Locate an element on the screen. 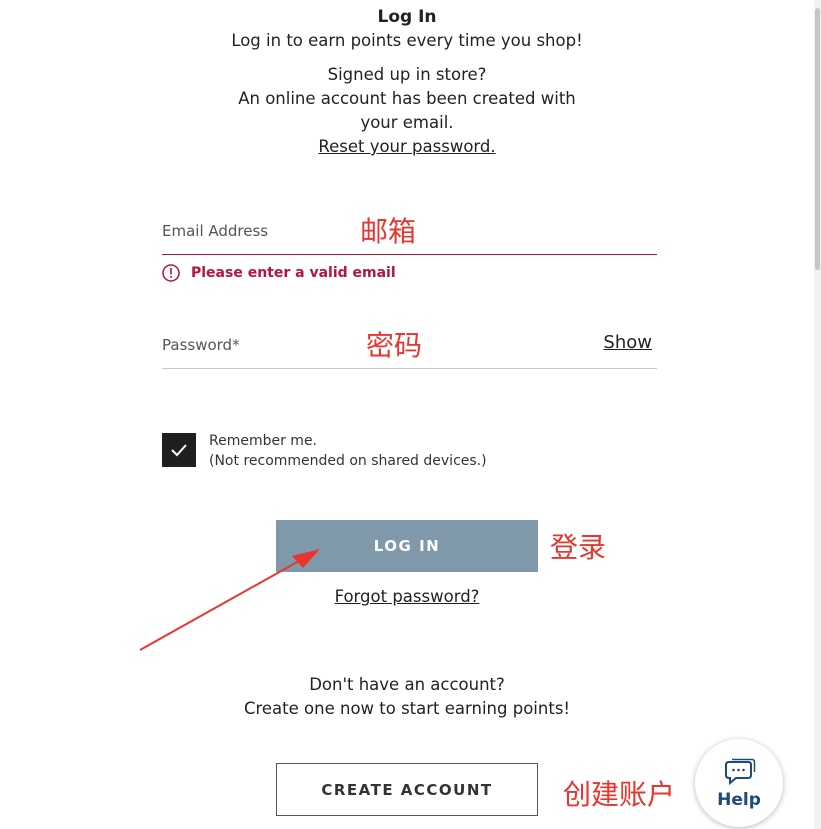 This screenshot has height=829, width=821. create-account-button: CREATE ACCOUNT is located at coordinates (407, 789).